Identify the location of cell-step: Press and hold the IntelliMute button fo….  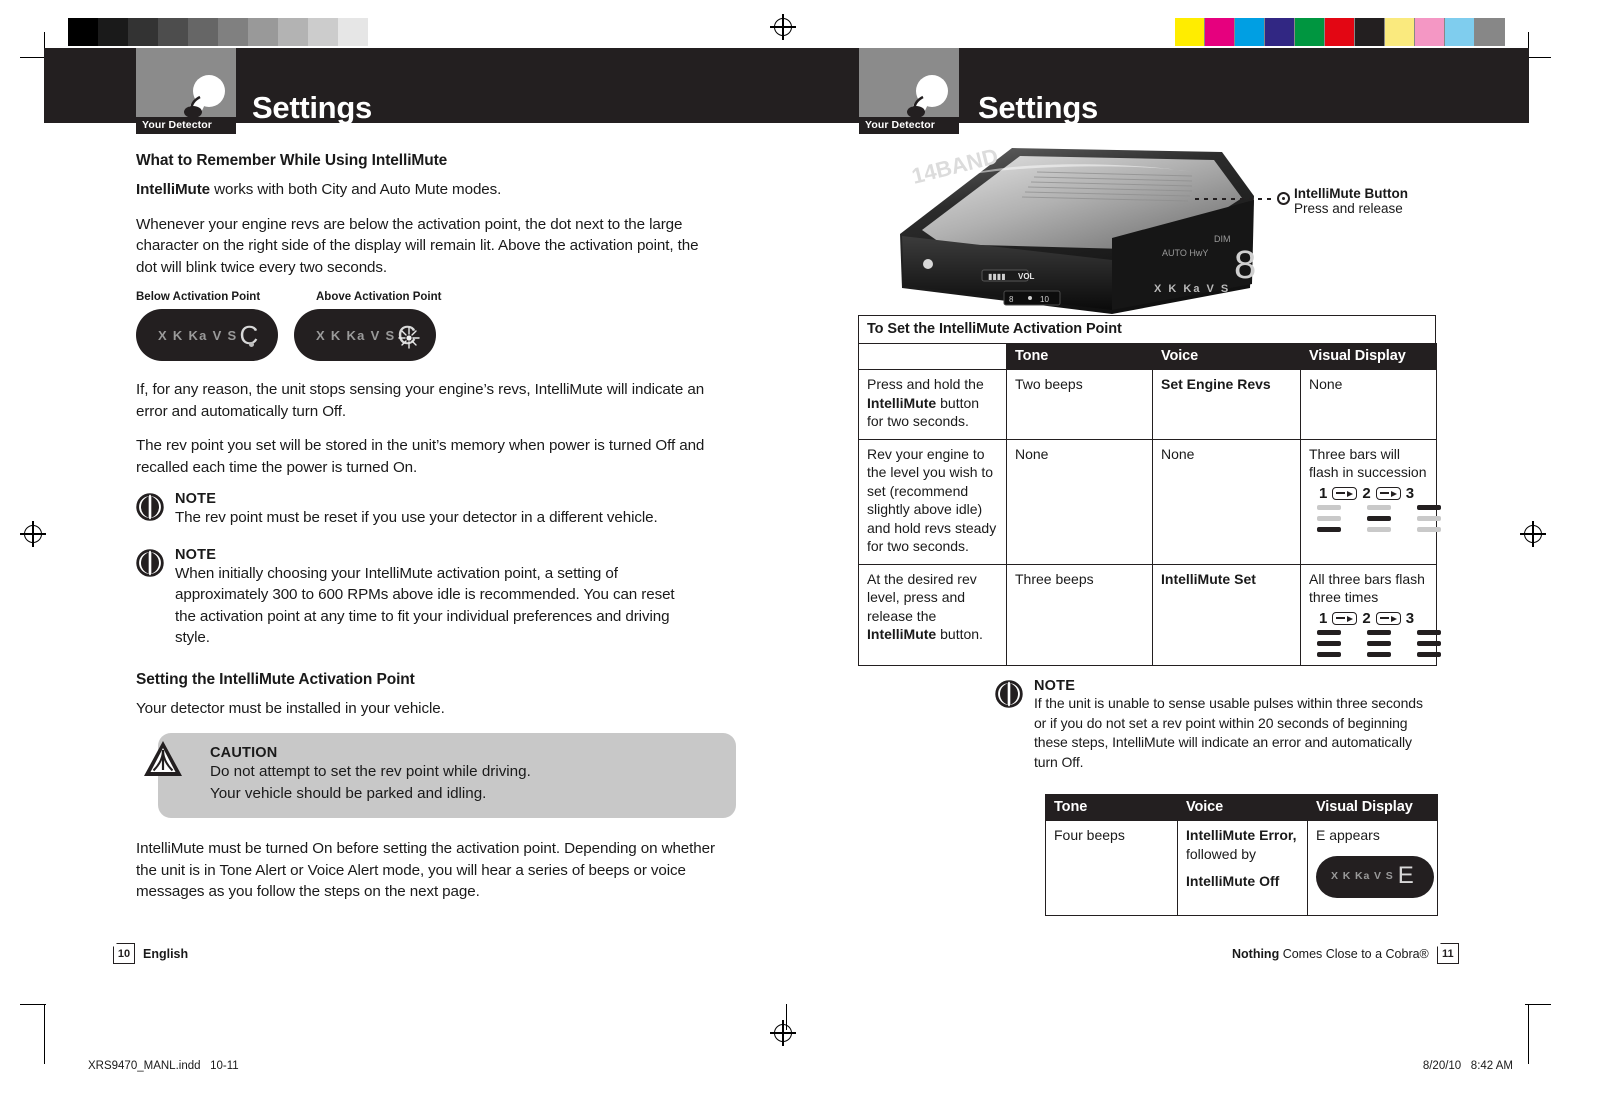
(932, 404).